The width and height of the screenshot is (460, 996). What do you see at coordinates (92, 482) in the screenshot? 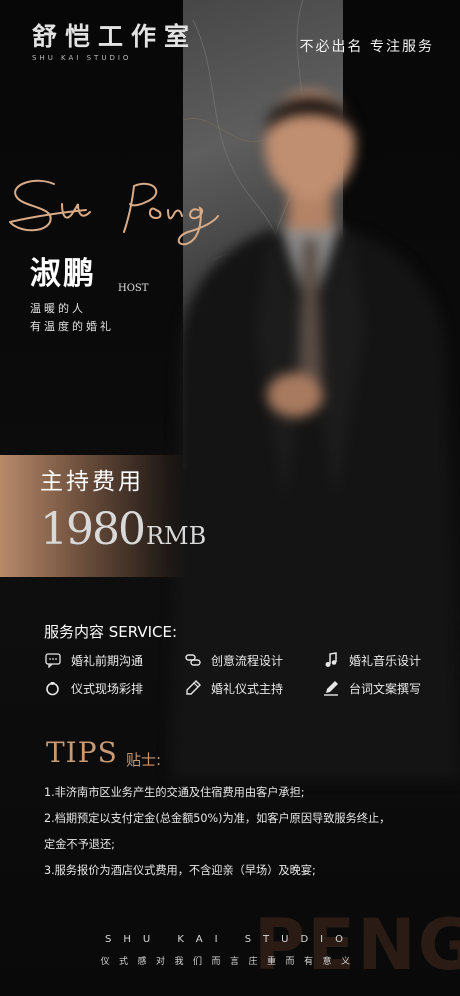
I see `fee-title: 主持费用` at bounding box center [92, 482].